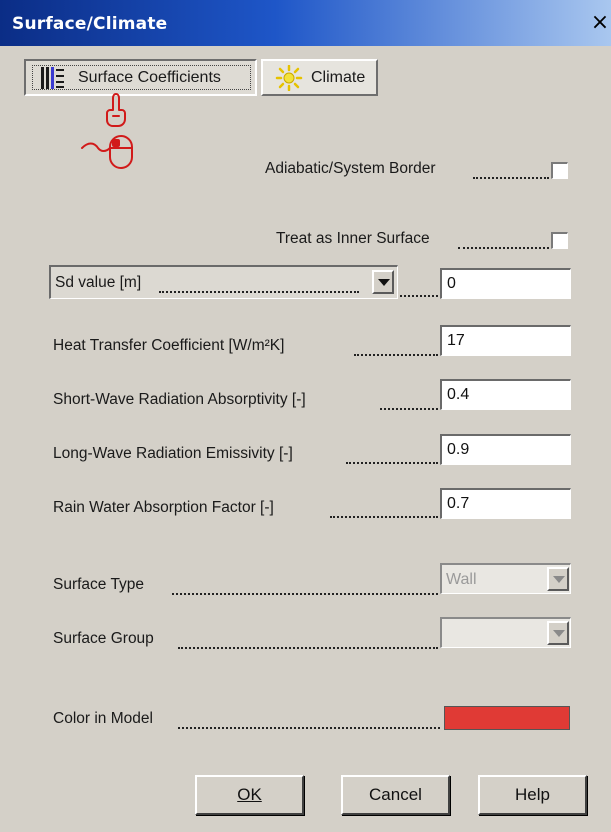  What do you see at coordinates (505, 632) in the screenshot?
I see `surface-group-select` at bounding box center [505, 632].